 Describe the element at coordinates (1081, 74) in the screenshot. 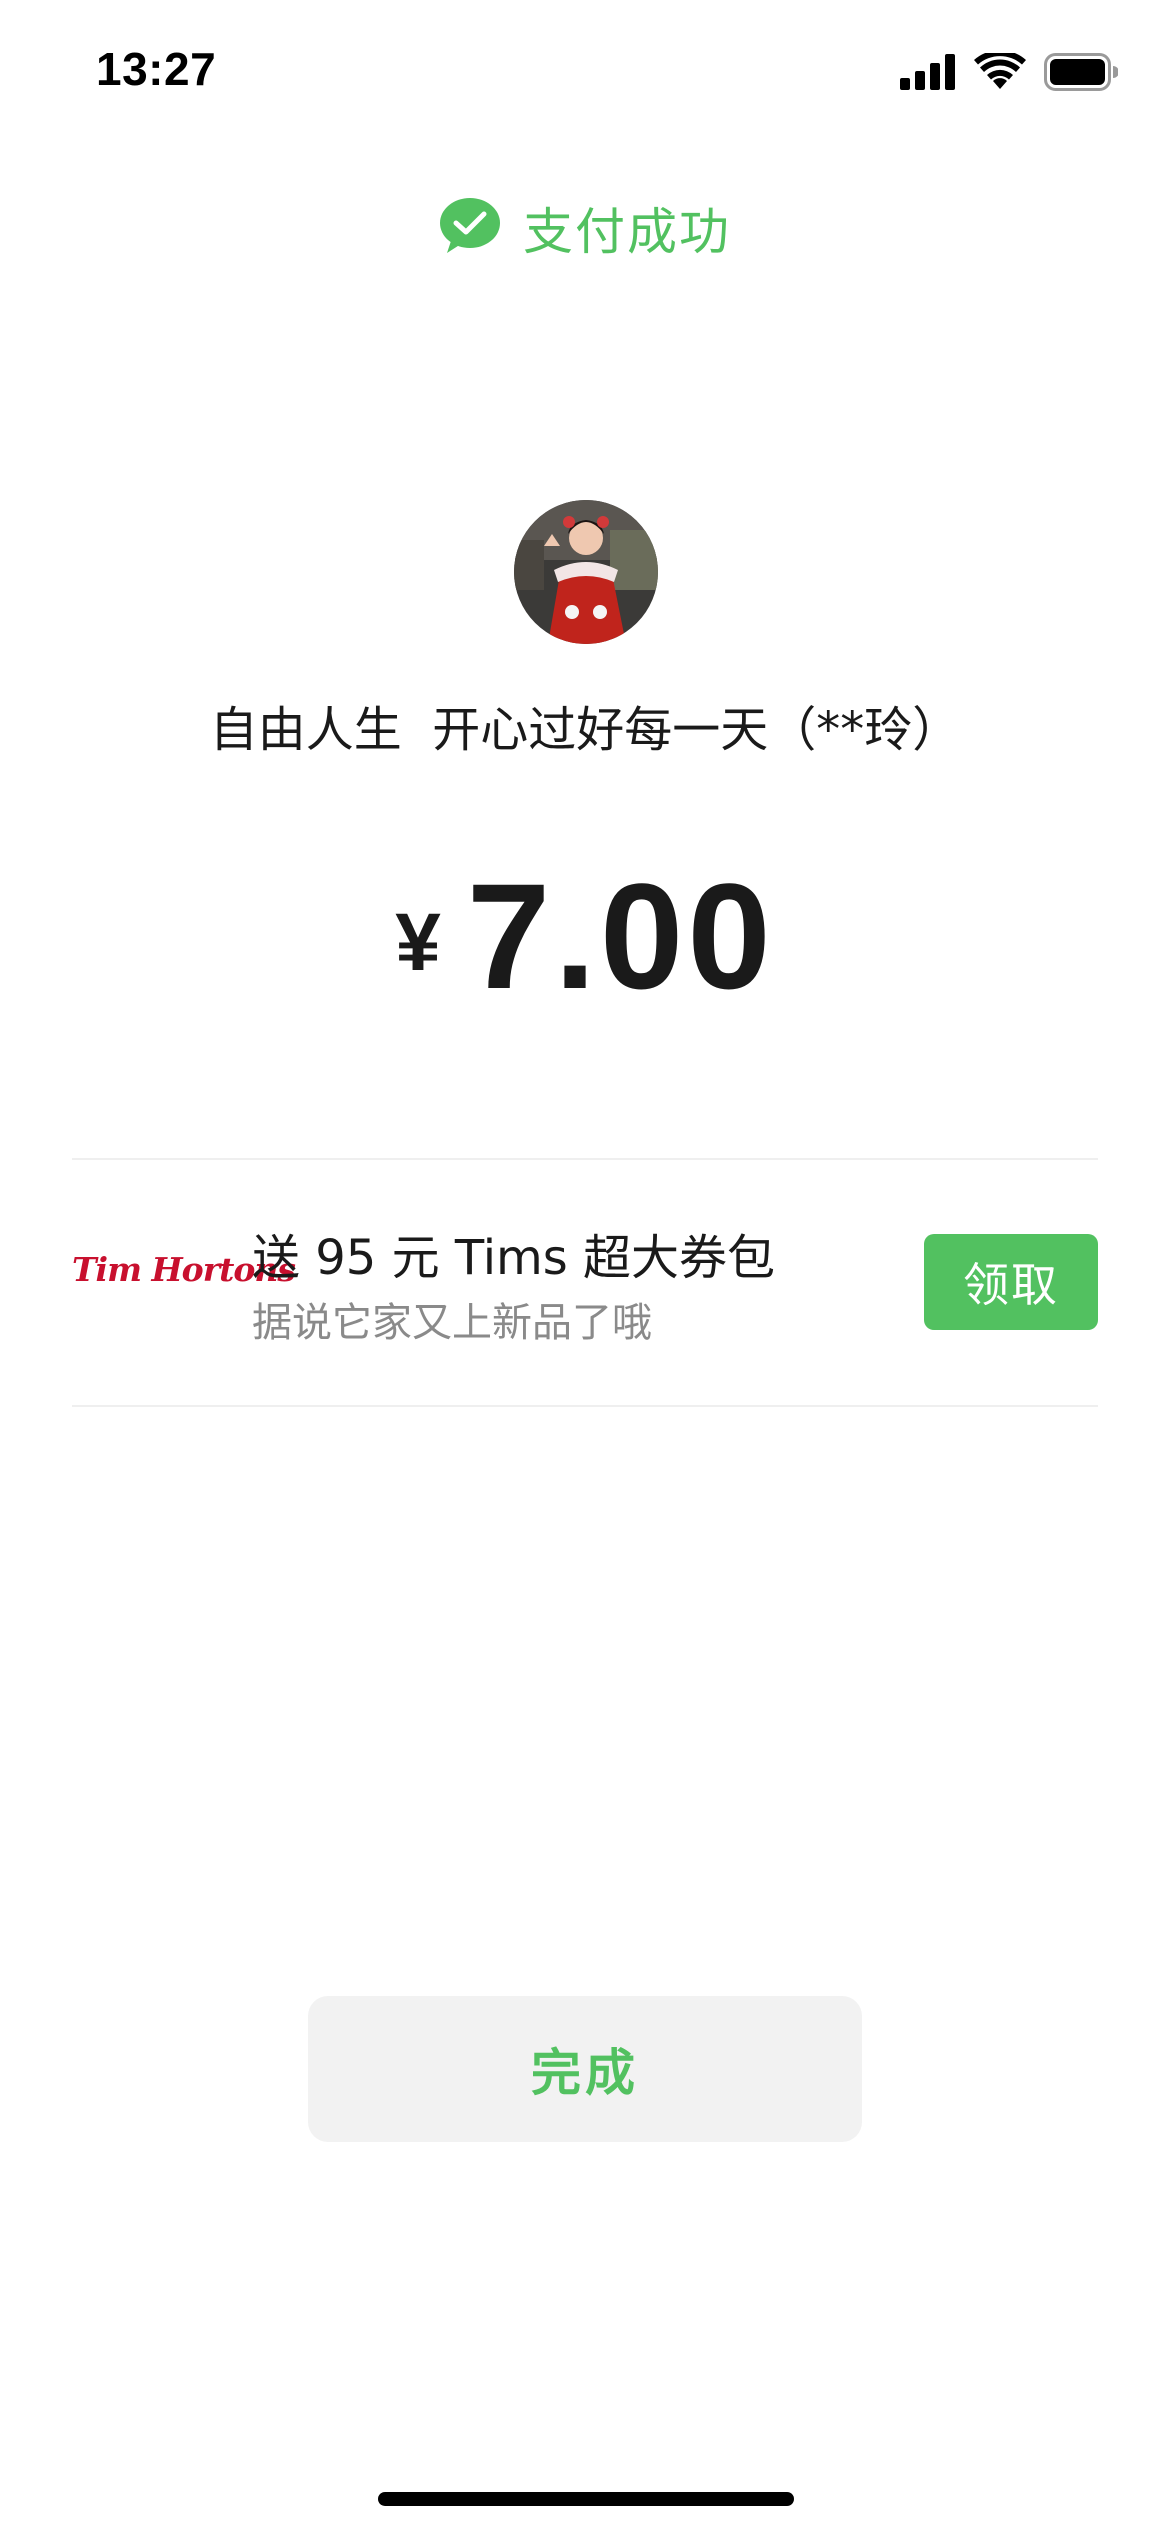

I see `battery-icon` at that location.